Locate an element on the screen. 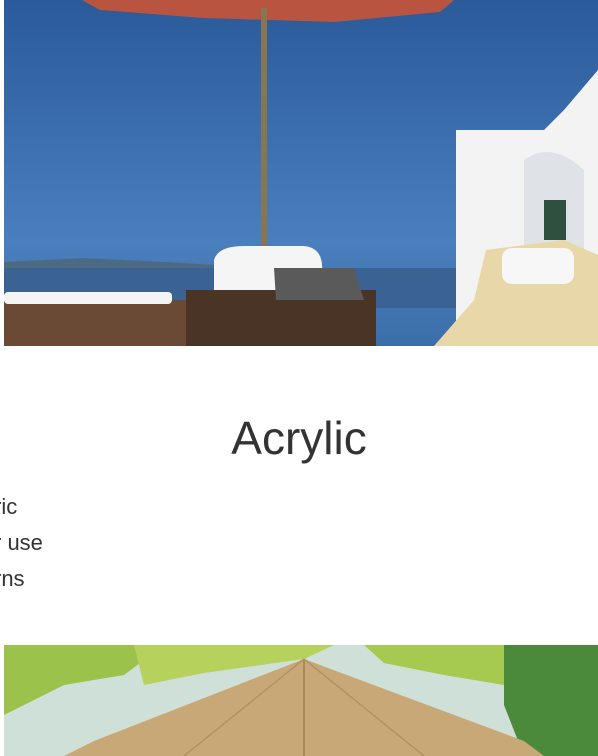  chair-pillow is located at coordinates (538, 266).